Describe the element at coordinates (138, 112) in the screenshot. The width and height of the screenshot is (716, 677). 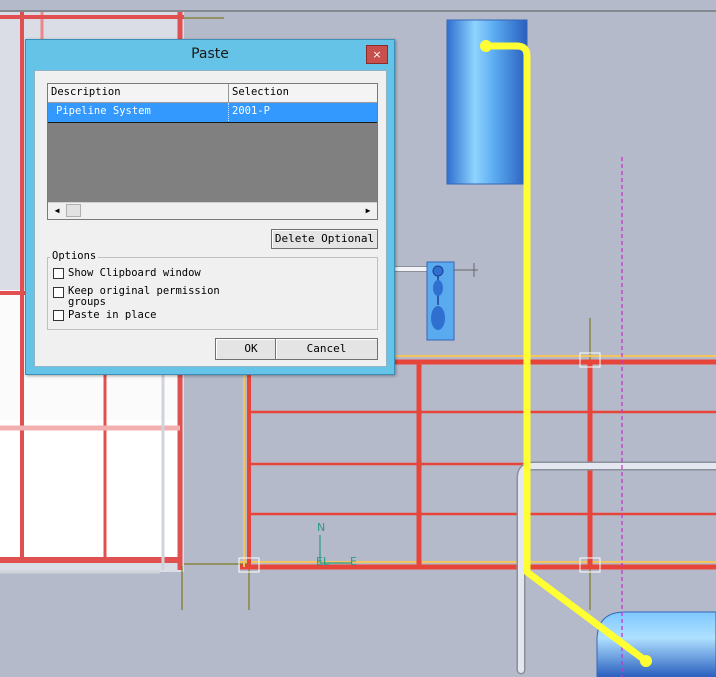
I see `cell-description: Pipeline System` at that location.